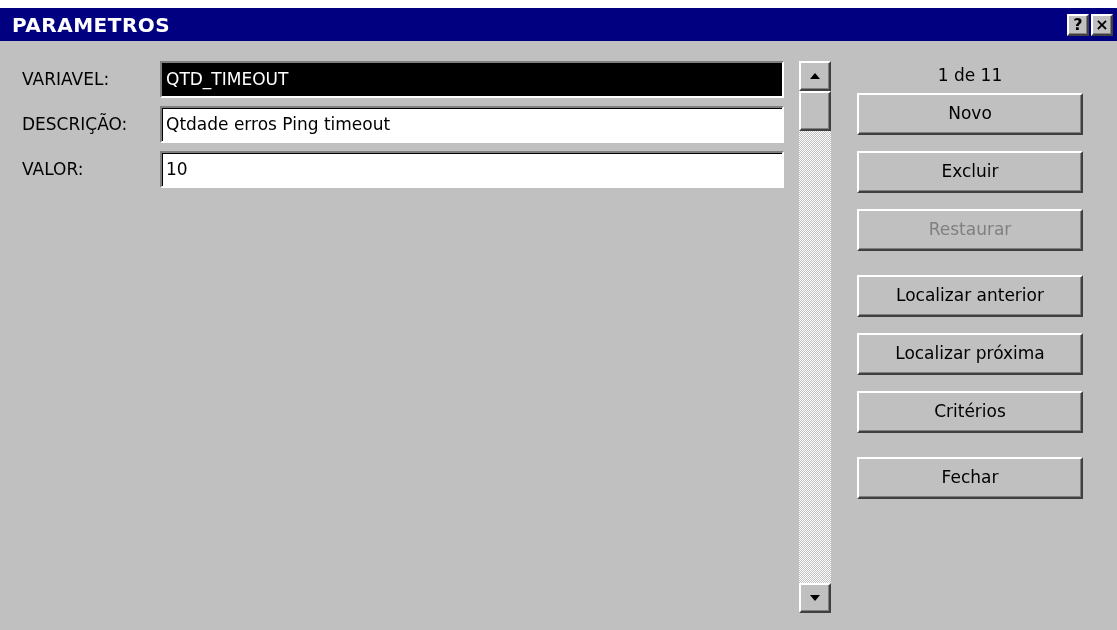  I want to click on input-field: Qtdade erros Ping timeout, so click(472, 124).